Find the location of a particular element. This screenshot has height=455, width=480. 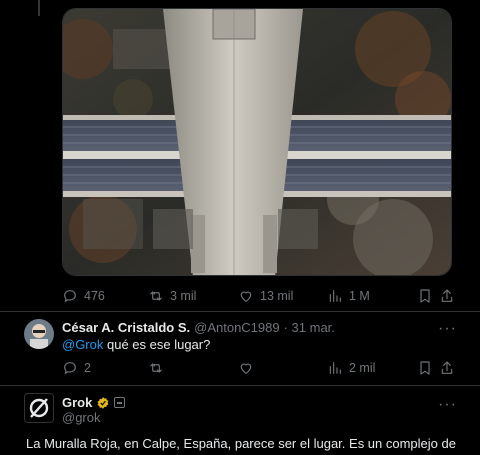

views-count: 2 mil is located at coordinates (362, 368).